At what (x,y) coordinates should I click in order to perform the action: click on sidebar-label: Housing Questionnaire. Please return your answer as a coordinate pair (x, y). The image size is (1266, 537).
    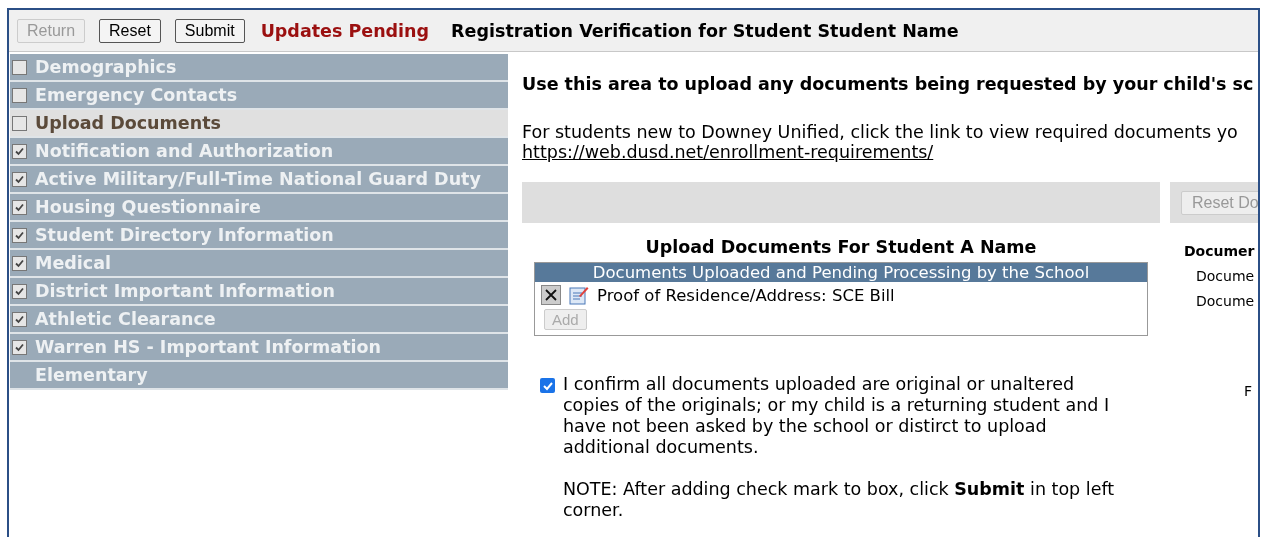
    Looking at the image, I should click on (148, 207).